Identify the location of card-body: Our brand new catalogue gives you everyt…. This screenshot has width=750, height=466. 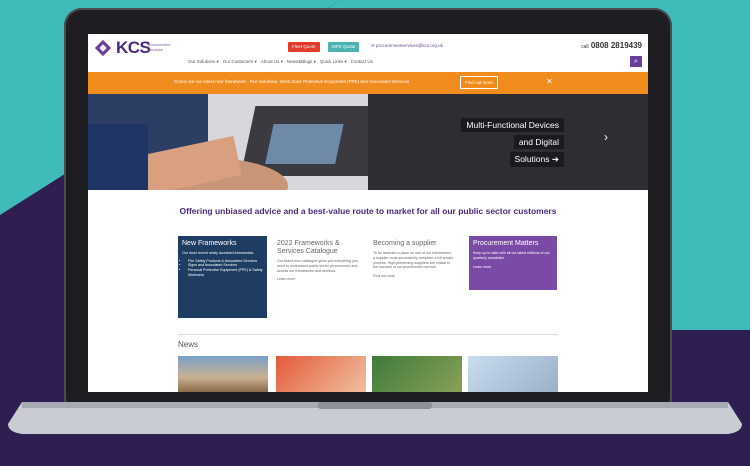
(317, 266).